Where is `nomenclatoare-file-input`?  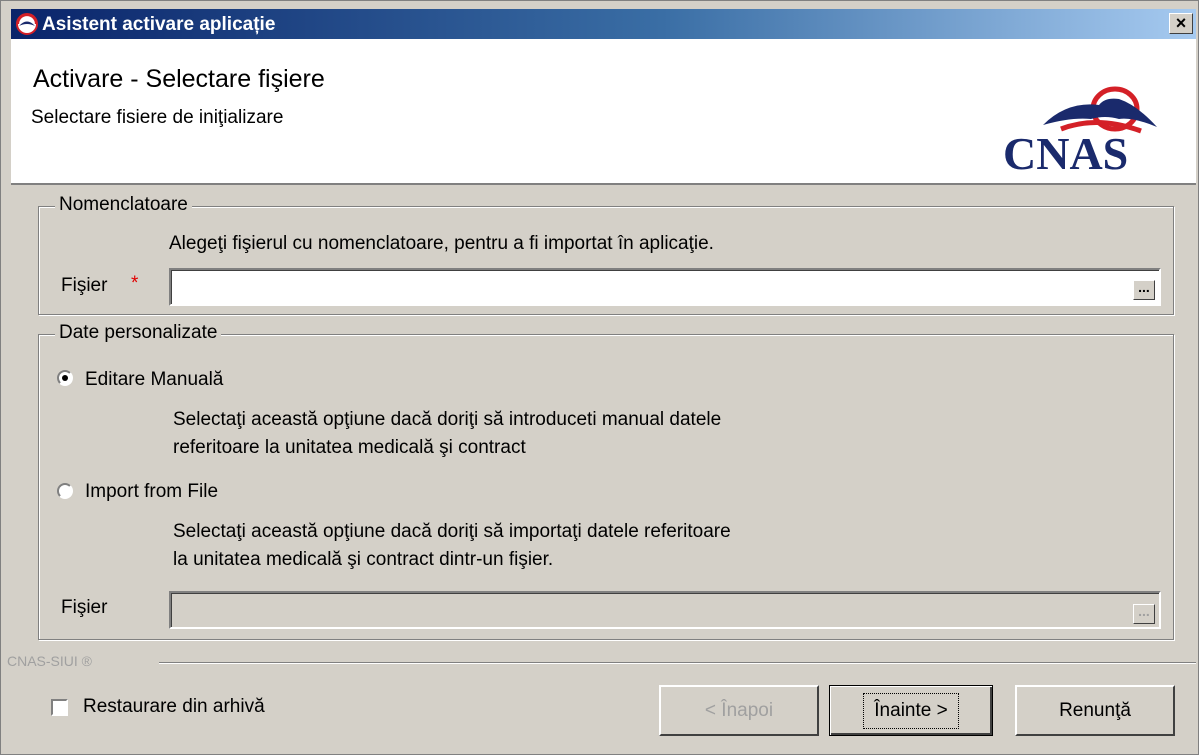 nomenclatoare-file-input is located at coordinates (665, 287).